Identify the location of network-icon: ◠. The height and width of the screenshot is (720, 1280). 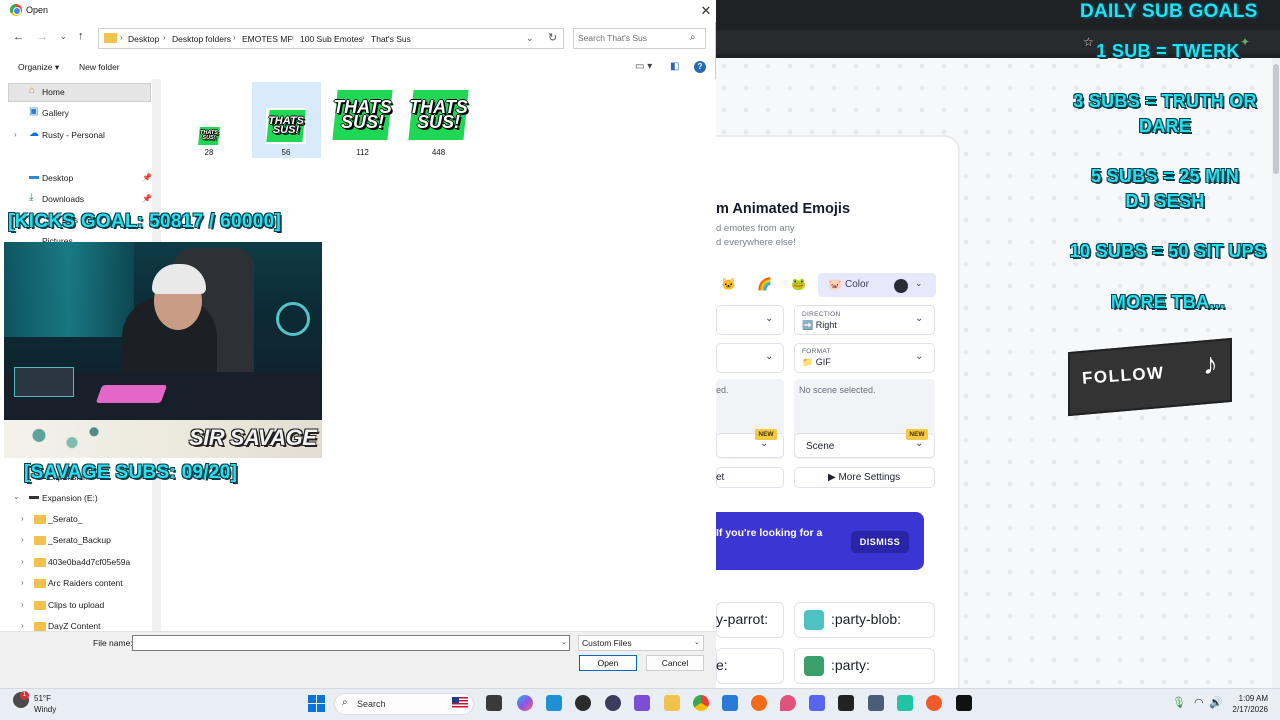
(1199, 702).